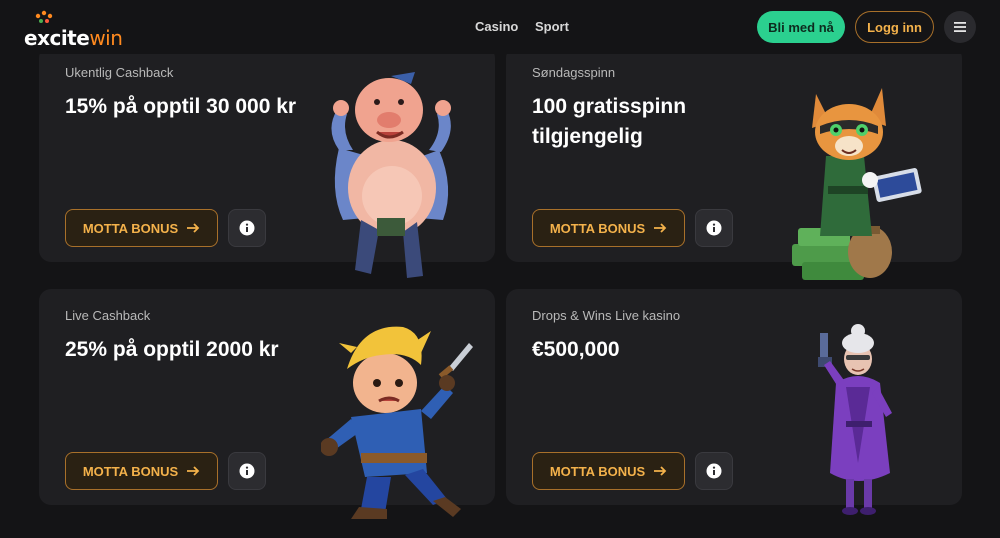  Describe the element at coordinates (606, 315) in the screenshot. I see `card-label: Drops & Wins Live kasino` at that location.